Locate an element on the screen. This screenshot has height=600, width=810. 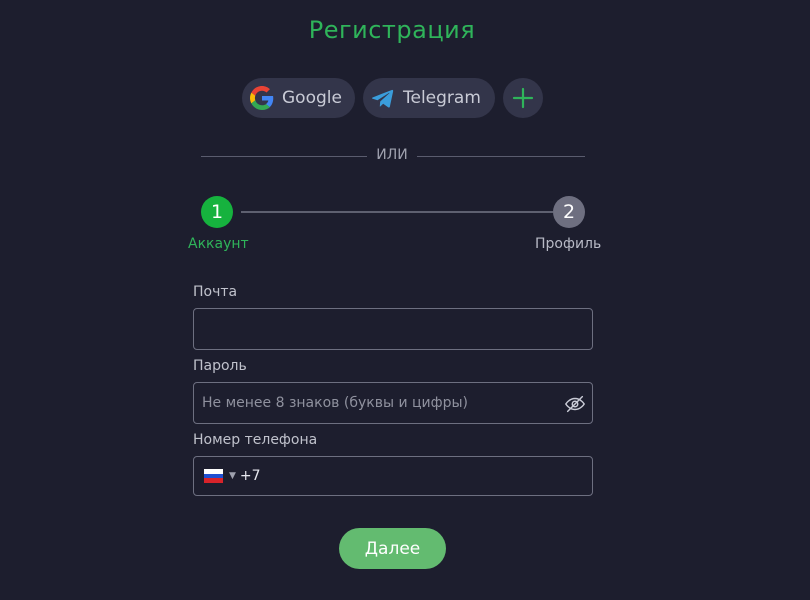
telegram-icon is located at coordinates (383, 98).